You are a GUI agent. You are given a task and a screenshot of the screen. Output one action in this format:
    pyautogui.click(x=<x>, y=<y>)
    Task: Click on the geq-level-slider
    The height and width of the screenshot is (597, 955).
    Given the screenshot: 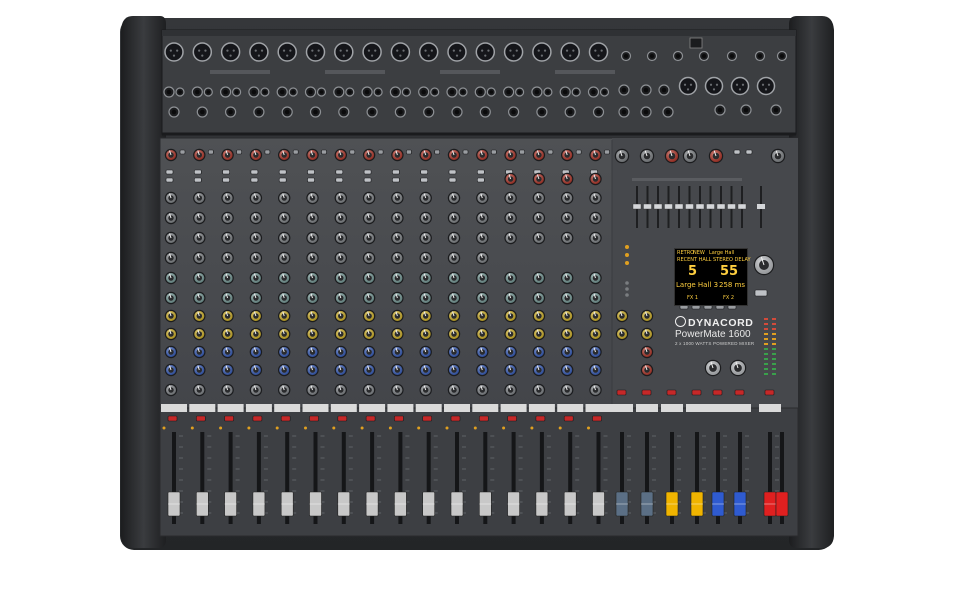 What is the action you would take?
    pyautogui.click(x=761, y=206)
    